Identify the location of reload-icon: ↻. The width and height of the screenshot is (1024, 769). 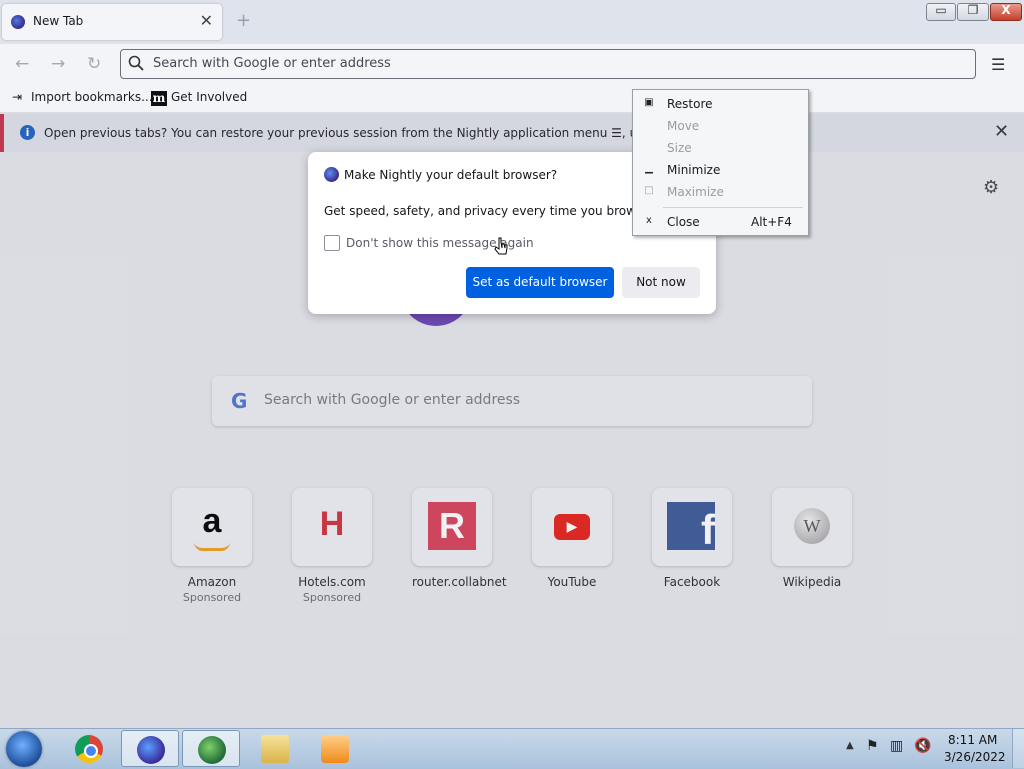
(94, 64).